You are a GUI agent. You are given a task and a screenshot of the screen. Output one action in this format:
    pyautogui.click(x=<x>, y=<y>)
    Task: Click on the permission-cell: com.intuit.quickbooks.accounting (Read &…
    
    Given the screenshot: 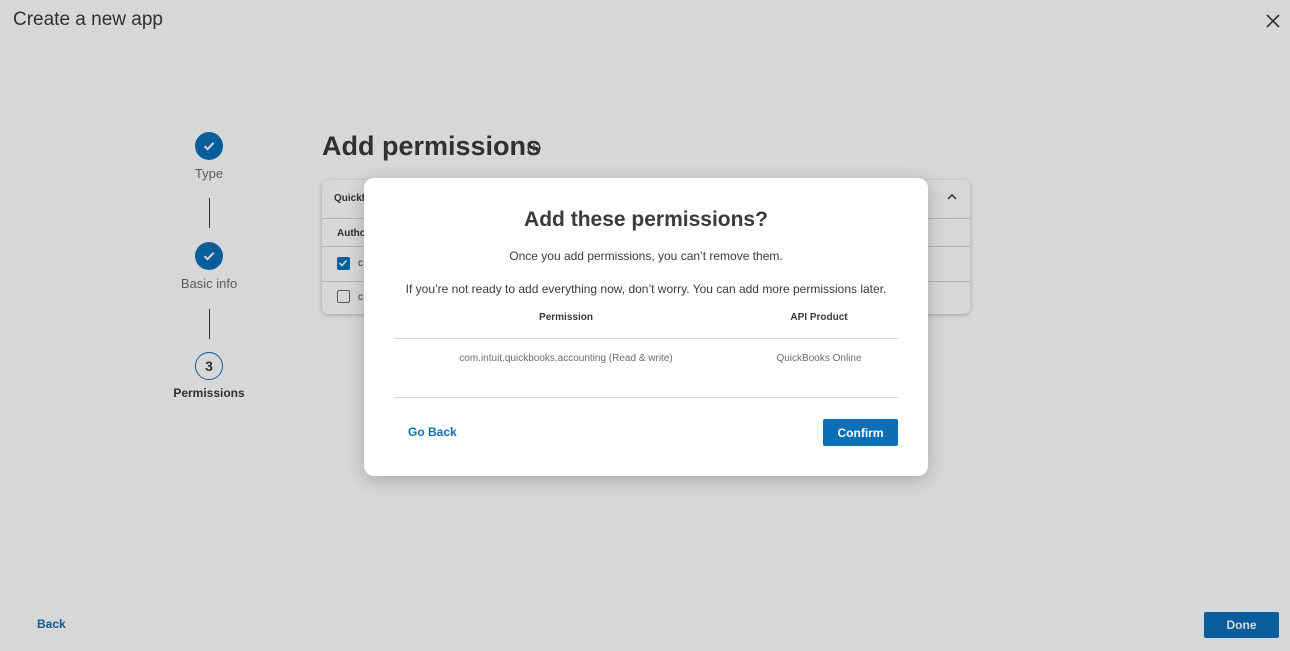 What is the action you would take?
    pyautogui.click(x=566, y=358)
    